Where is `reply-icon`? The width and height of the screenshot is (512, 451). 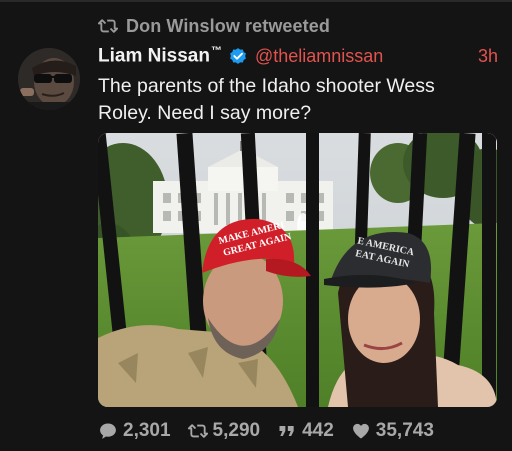 reply-icon is located at coordinates (108, 431).